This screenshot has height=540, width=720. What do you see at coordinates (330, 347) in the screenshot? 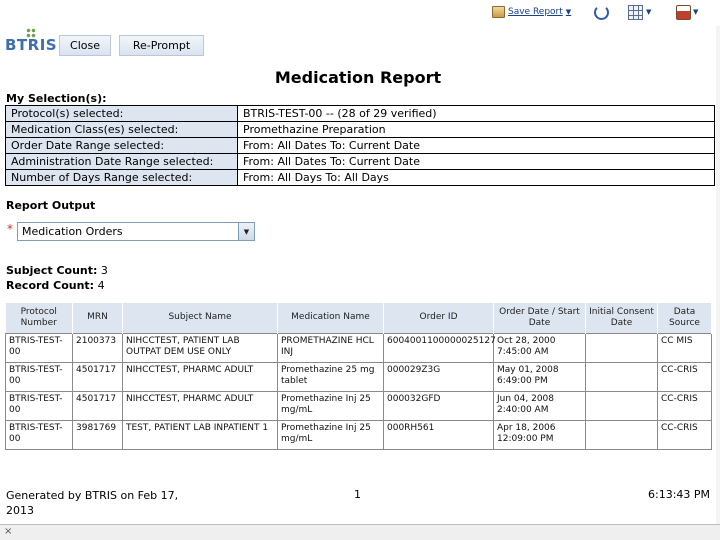
I see `table-cell: PROMETHAZINE HCL INJ` at bounding box center [330, 347].